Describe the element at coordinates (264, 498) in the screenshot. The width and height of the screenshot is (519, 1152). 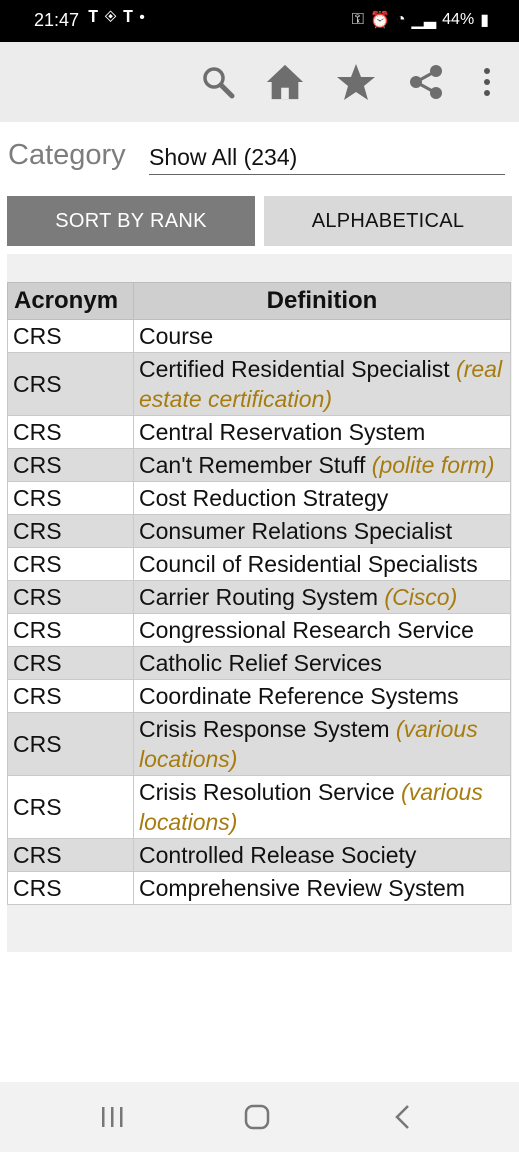
I see `definition-text: Cost Reduction Strategy` at that location.